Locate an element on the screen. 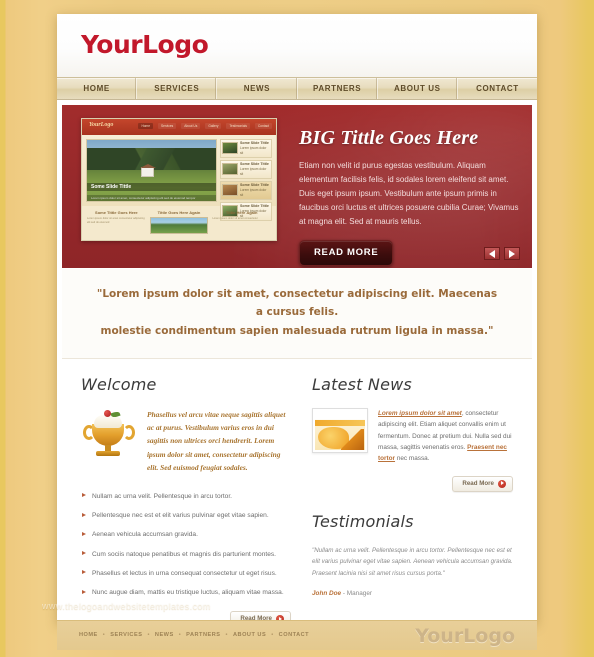  arrow-right-icon is located at coordinates (512, 253).